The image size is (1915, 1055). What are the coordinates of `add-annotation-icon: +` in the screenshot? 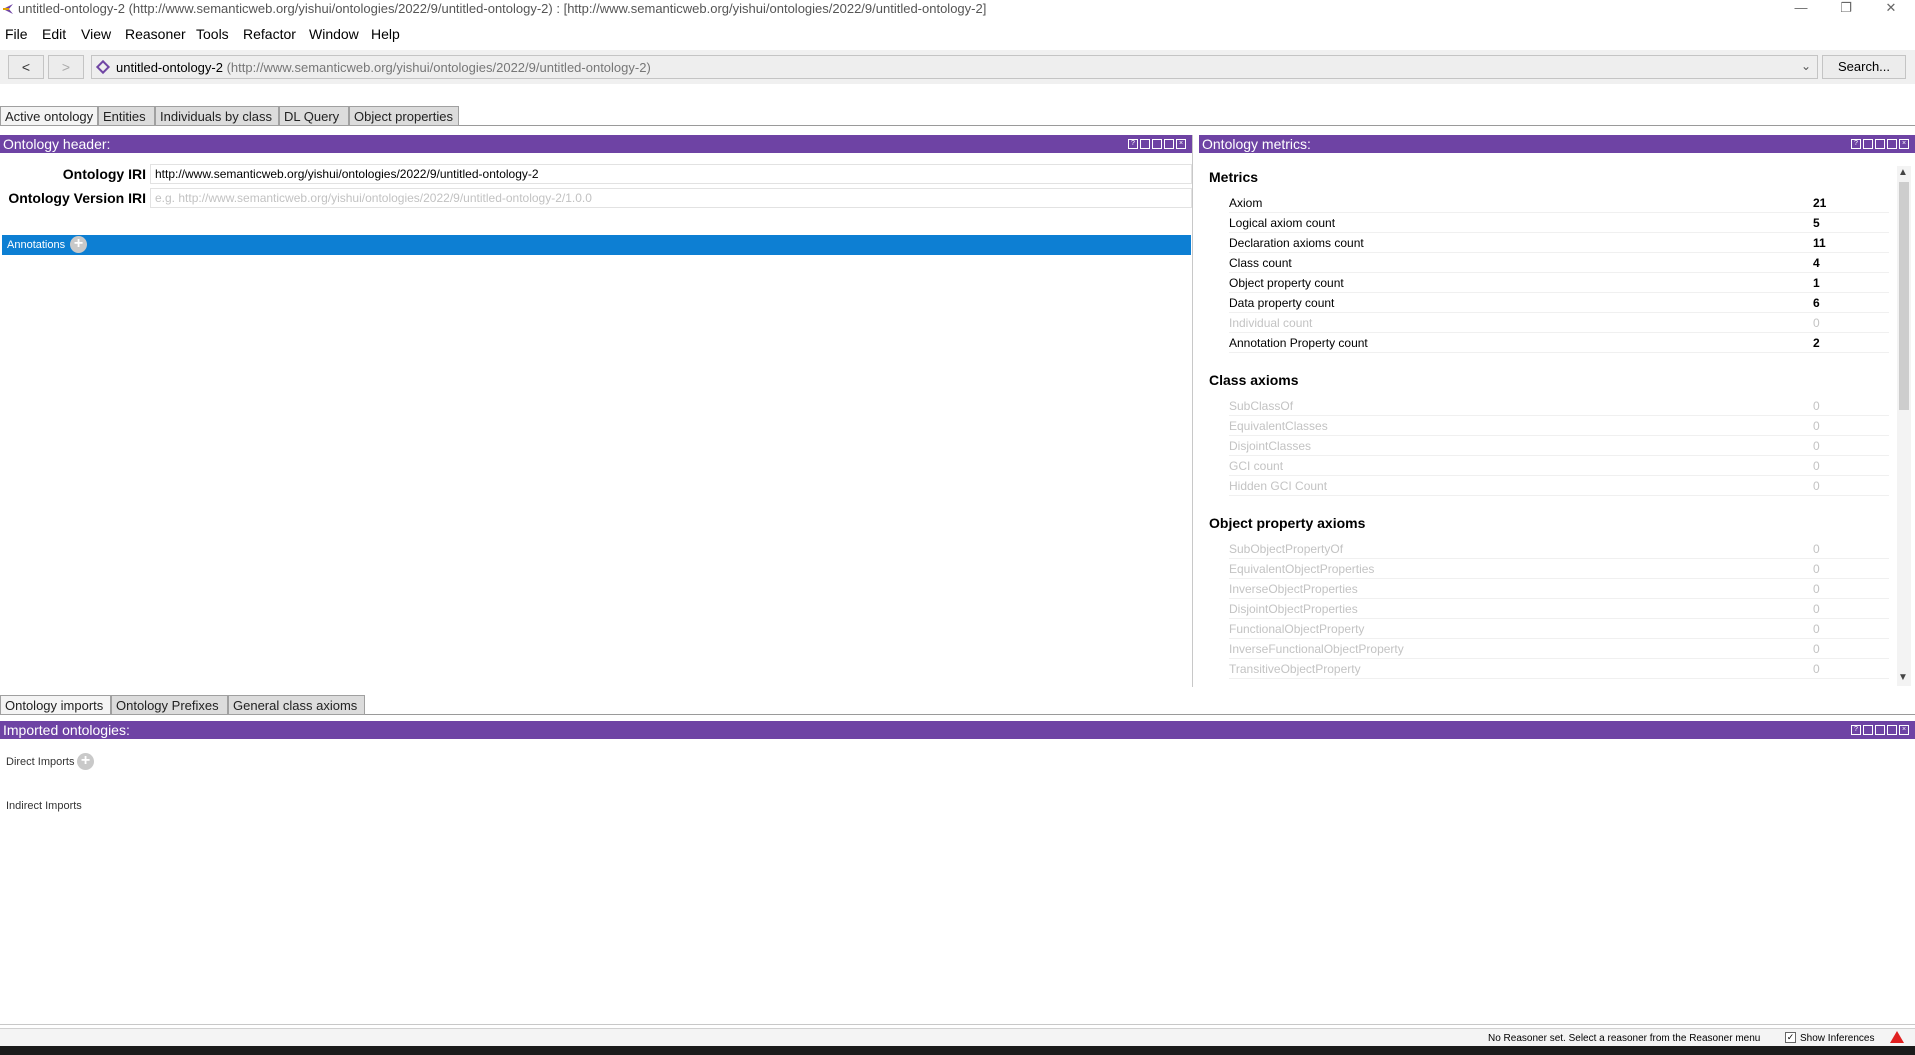 It's located at (78, 244).